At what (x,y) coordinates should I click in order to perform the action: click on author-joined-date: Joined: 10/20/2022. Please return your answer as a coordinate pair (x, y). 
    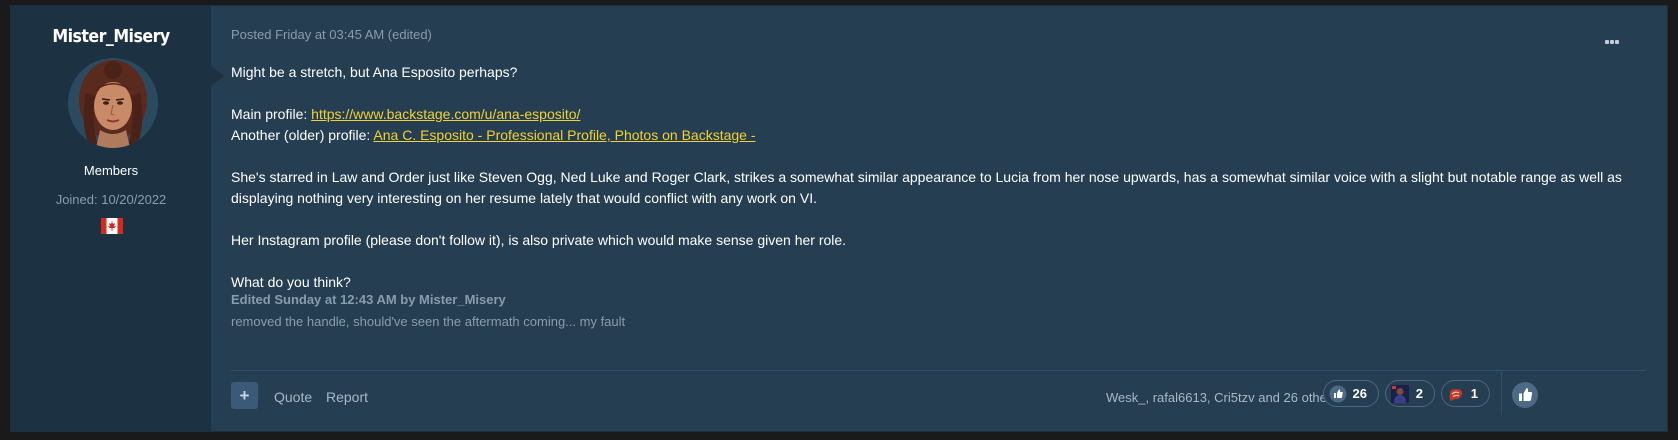
    Looking at the image, I should click on (111, 199).